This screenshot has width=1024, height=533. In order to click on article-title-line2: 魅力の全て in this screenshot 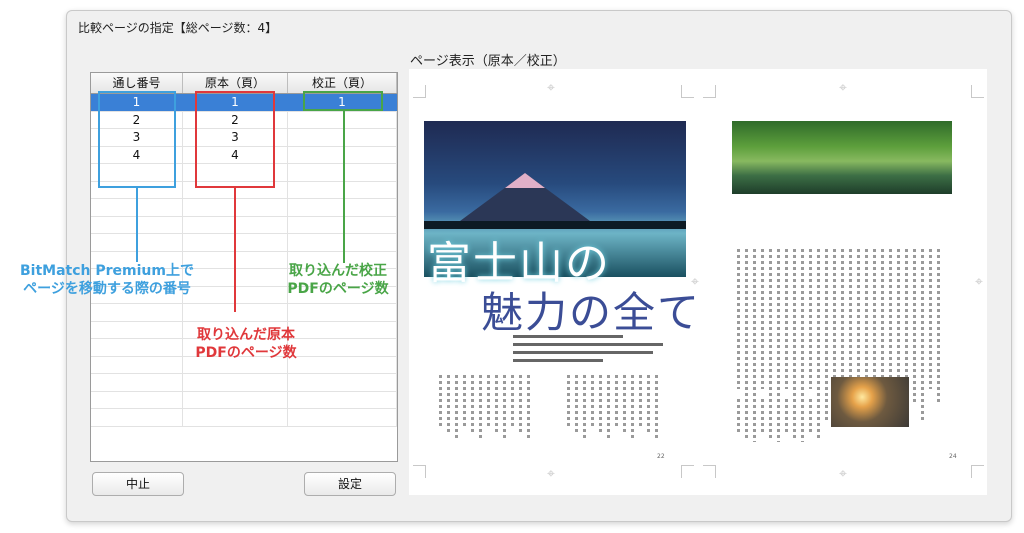, I will do `click(591, 312)`.